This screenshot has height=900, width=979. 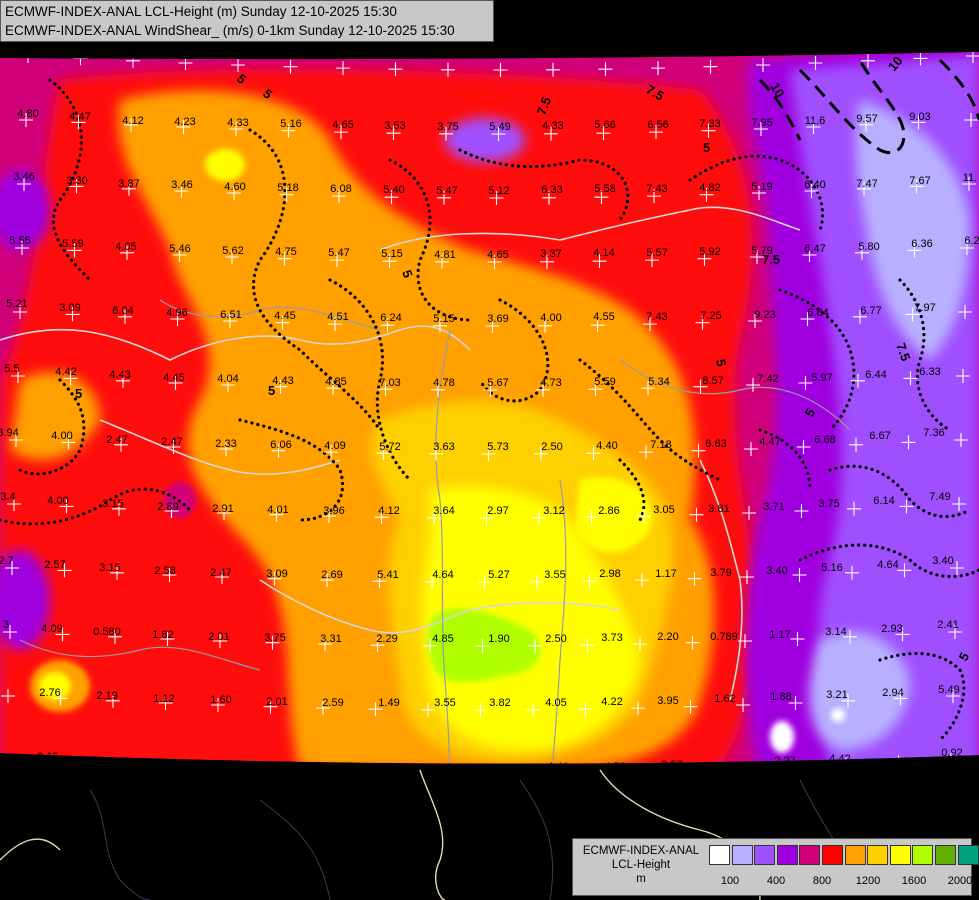 I want to click on station-value: 5.73, so click(x=497, y=447).